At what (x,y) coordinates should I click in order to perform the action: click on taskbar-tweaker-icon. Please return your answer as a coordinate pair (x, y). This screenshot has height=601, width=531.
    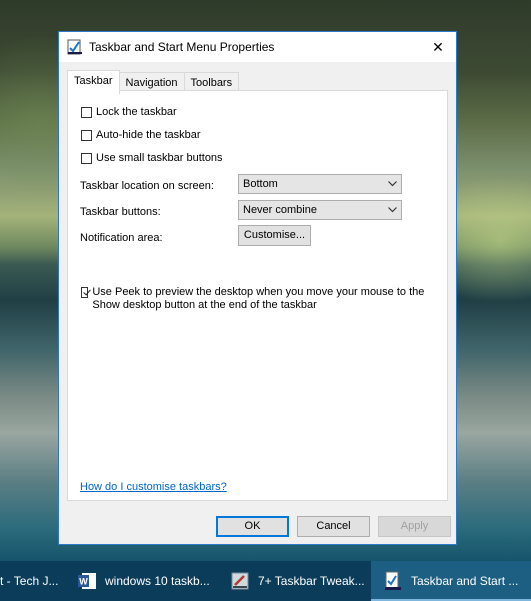
    Looking at the image, I should click on (240, 581).